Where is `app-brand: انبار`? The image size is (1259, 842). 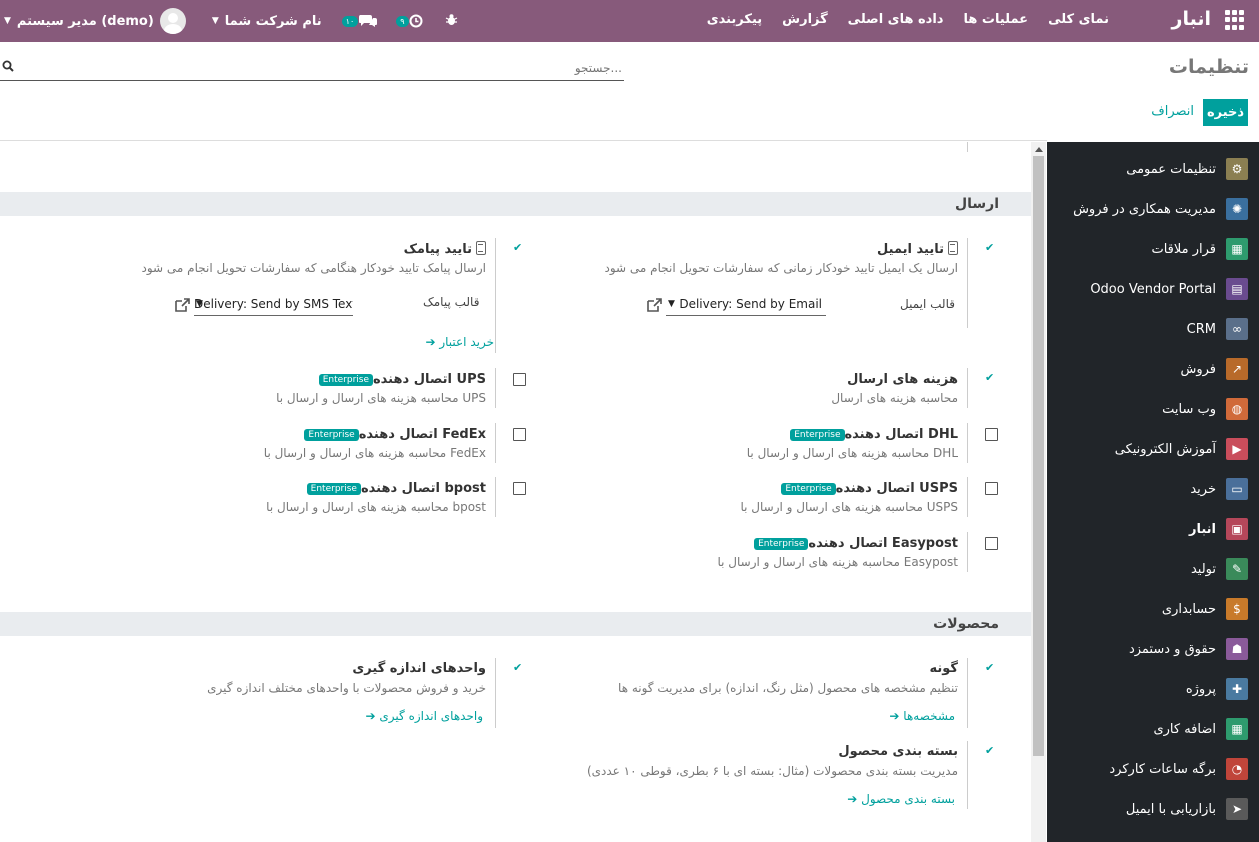
app-brand: انبار is located at coordinates (1191, 19).